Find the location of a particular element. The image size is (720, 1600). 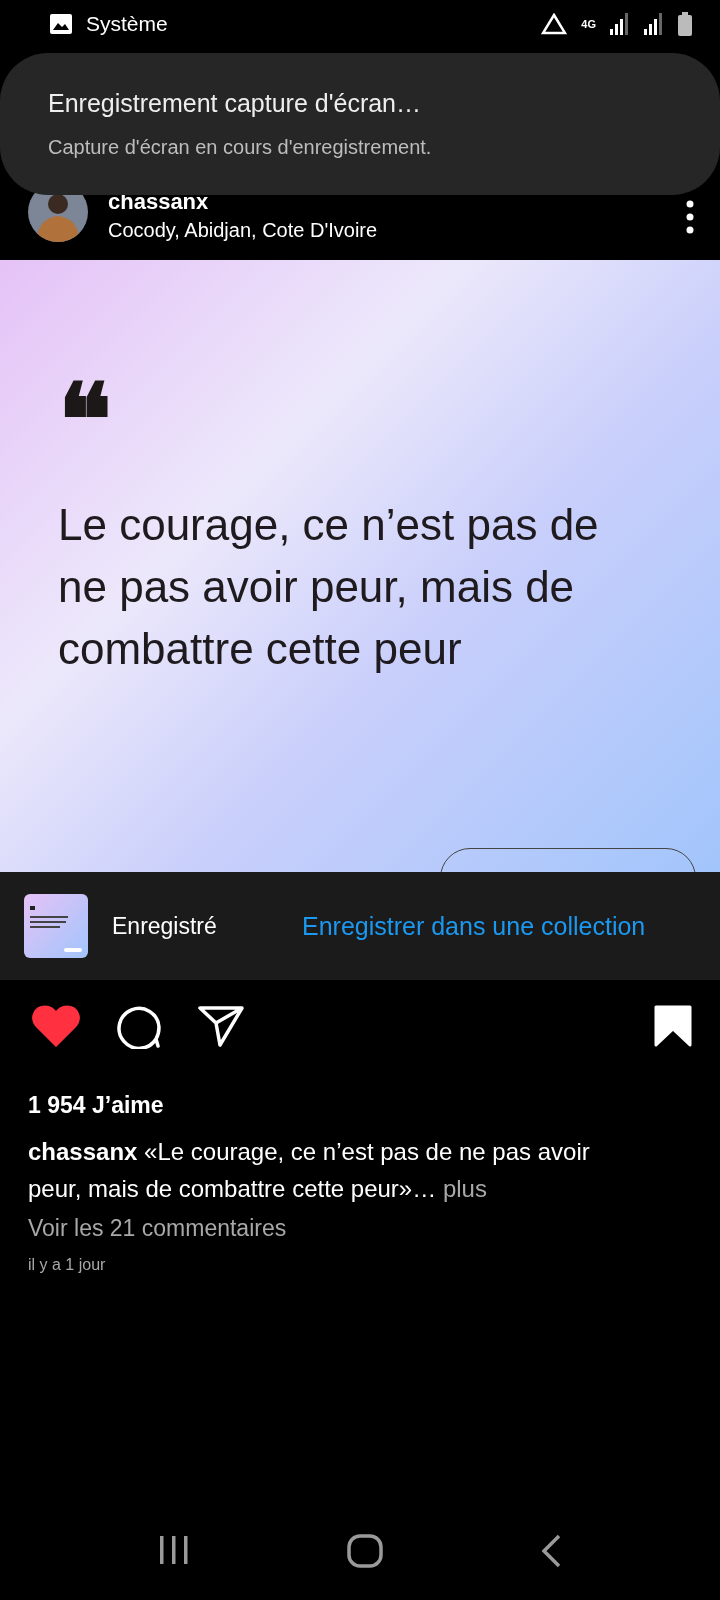

post-location: Cocody, Abidjan, Cote D'Ivoire is located at coordinates (387, 230).